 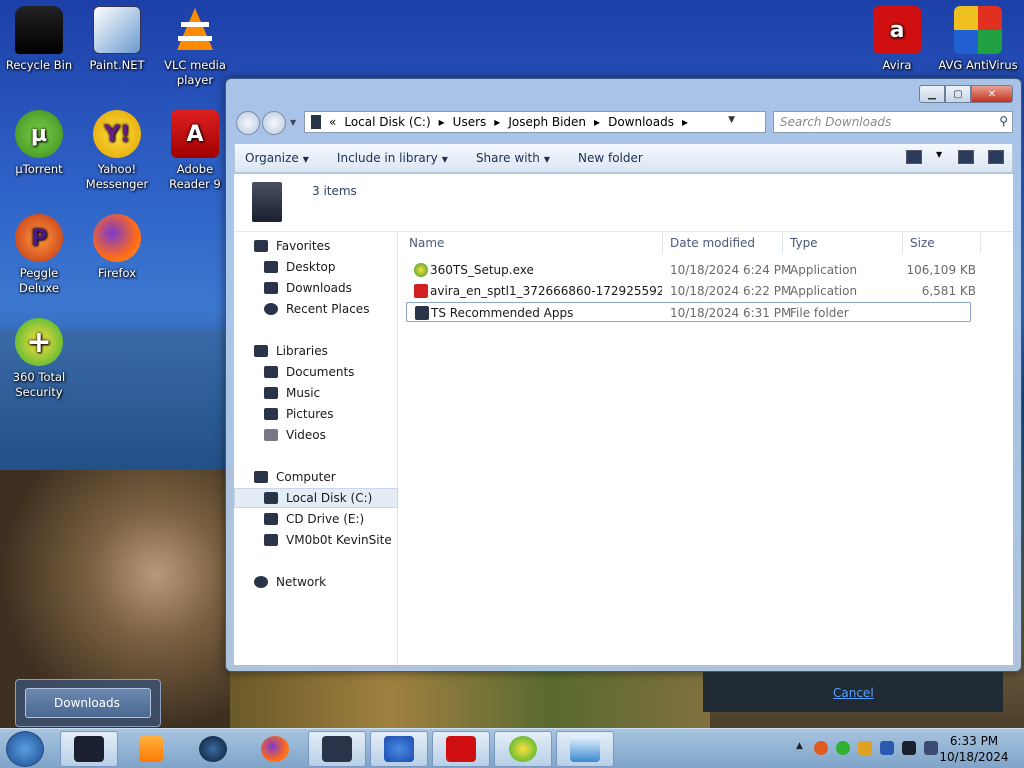 I want to click on desktop-icon-avira: a Avira, so click(x=897, y=39).